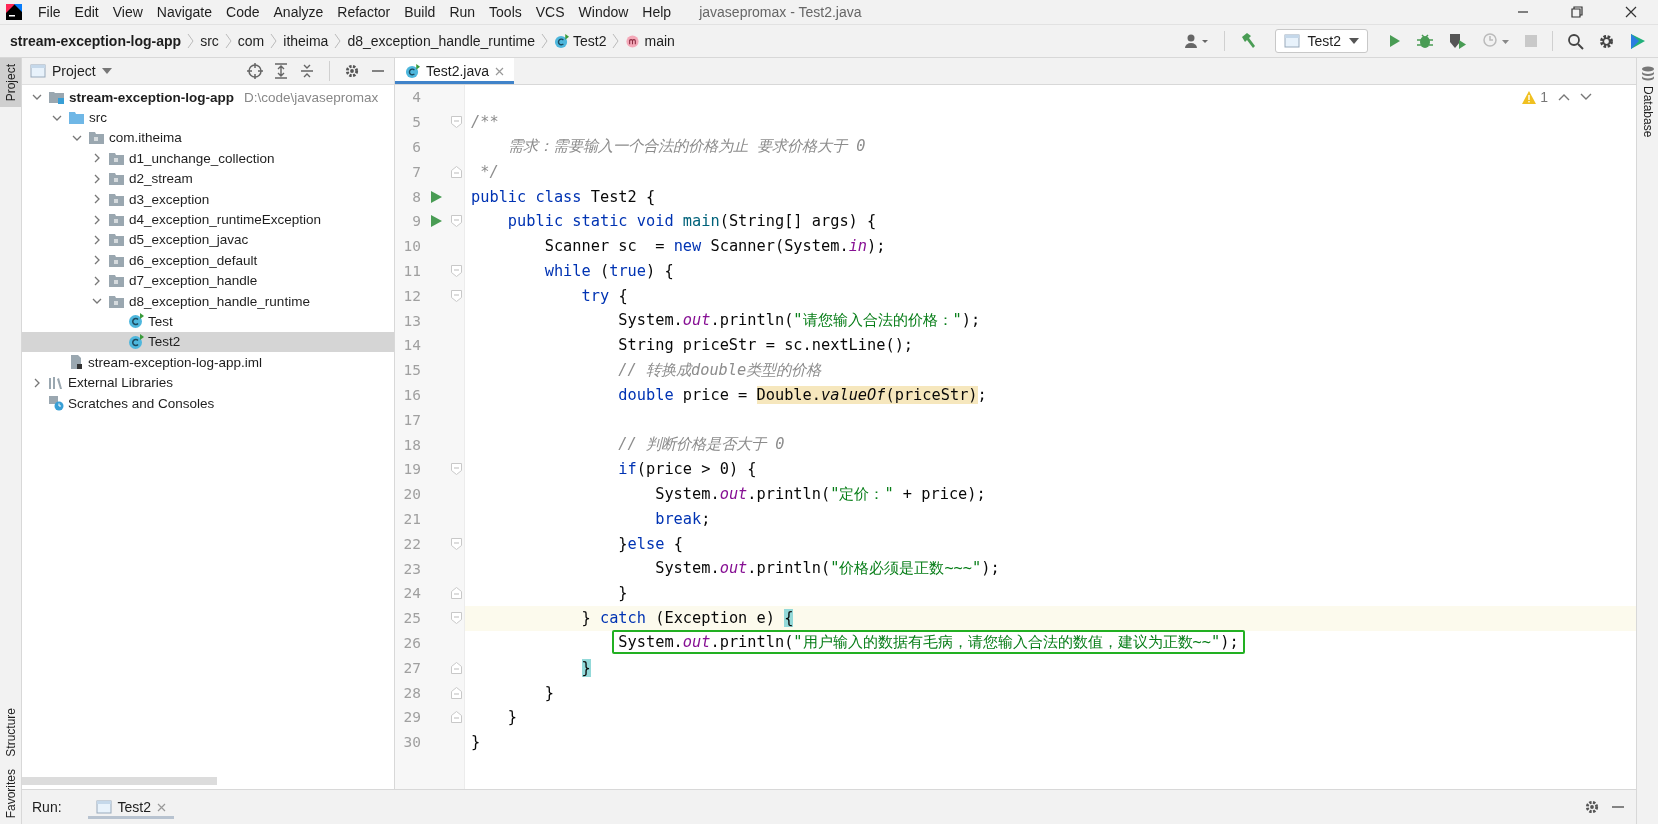 This screenshot has width=1658, height=824. Describe the element at coordinates (1425, 41) in the screenshot. I see `debug-icon` at that location.